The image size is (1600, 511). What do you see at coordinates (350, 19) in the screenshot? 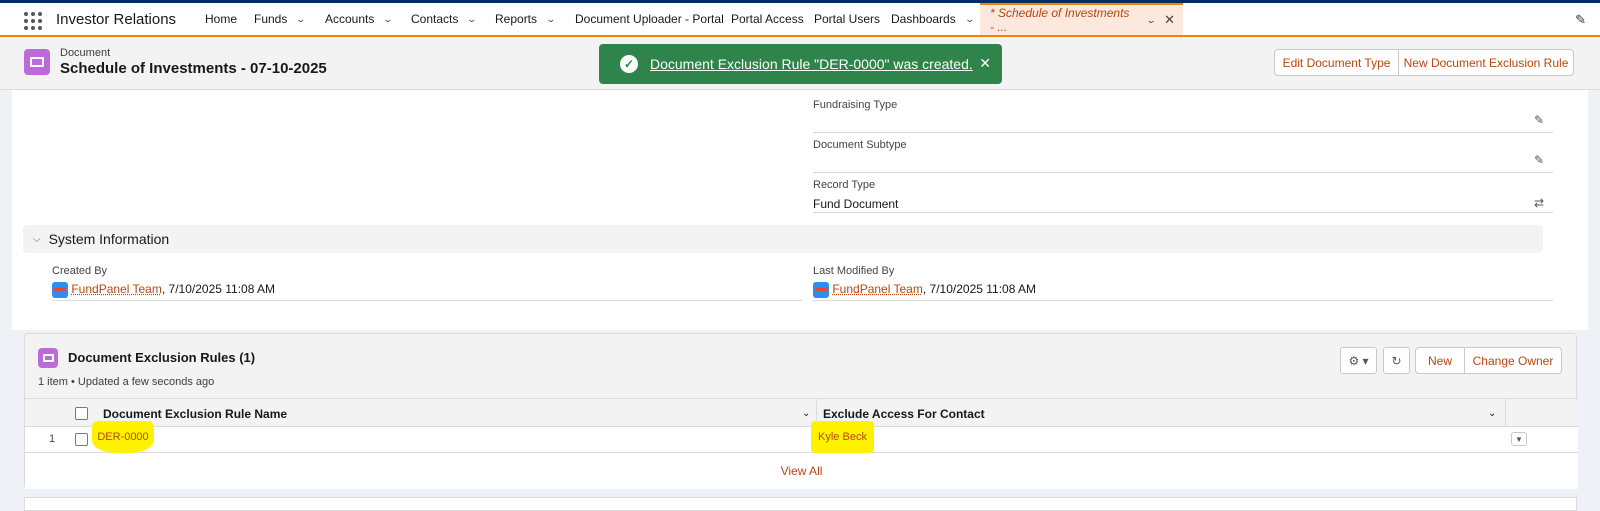
I see `nav-item-label: Accounts` at bounding box center [350, 19].